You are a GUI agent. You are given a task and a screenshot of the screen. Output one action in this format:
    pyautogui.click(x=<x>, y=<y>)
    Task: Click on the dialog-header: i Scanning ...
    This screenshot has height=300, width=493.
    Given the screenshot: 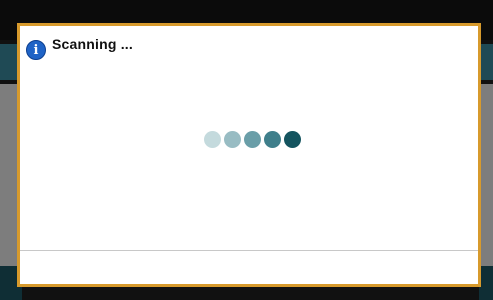 What is the action you would take?
    pyautogui.click(x=79, y=47)
    